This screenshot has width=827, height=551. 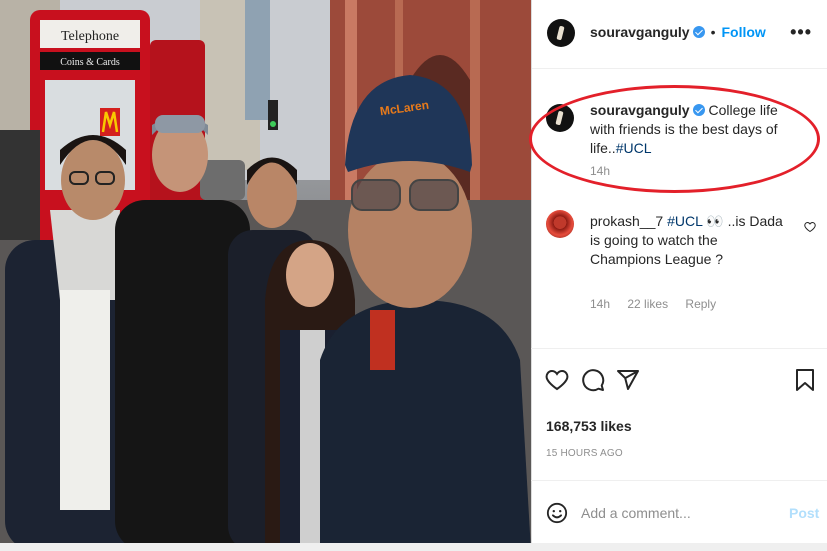 I want to click on commenter-avatar, so click(x=560, y=224).